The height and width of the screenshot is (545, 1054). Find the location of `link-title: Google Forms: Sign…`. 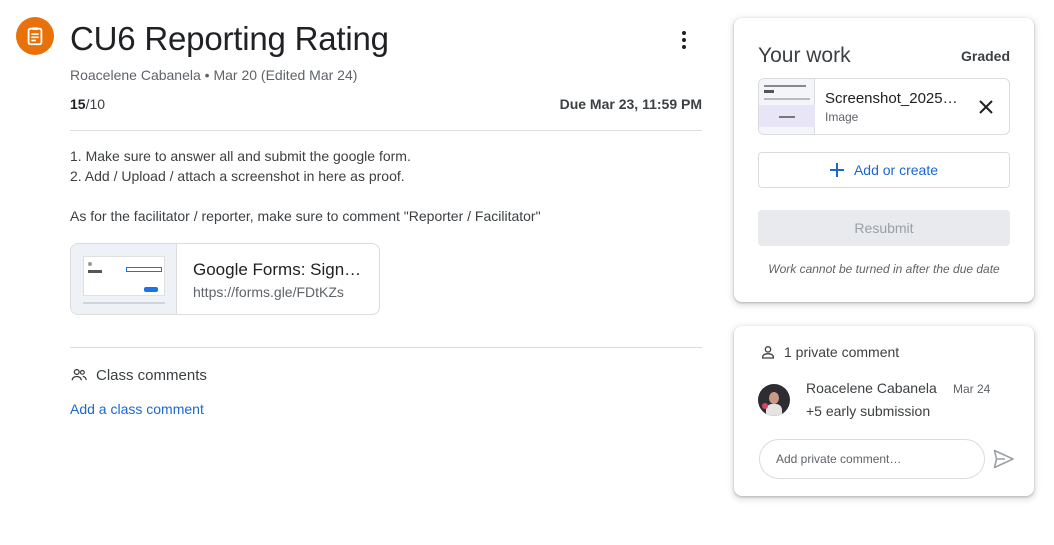

link-title: Google Forms: Sign… is located at coordinates (277, 269).